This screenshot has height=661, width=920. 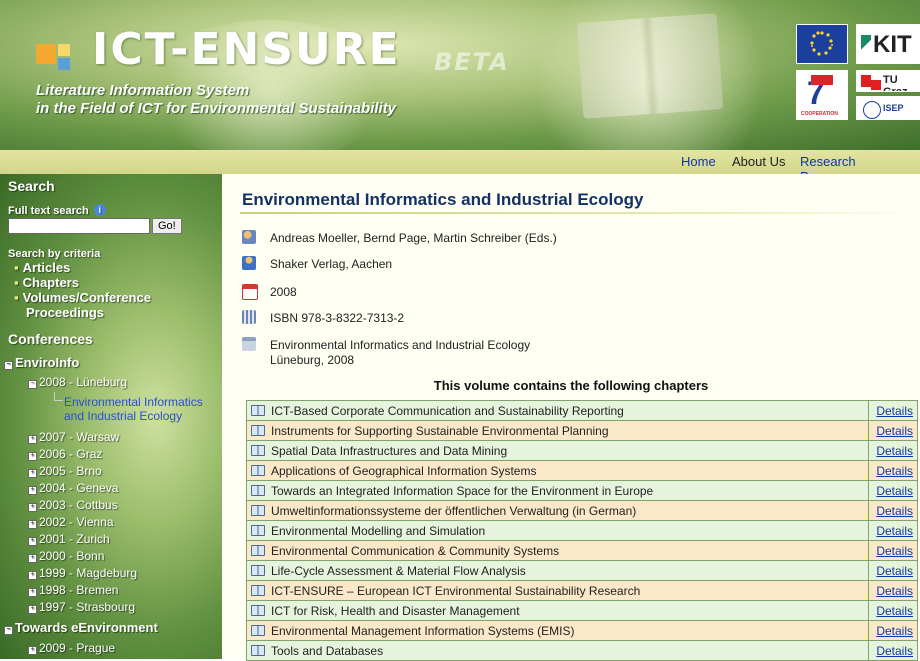 What do you see at coordinates (71, 648) in the screenshot?
I see `tree-year-item: +2009 - Prague` at bounding box center [71, 648].